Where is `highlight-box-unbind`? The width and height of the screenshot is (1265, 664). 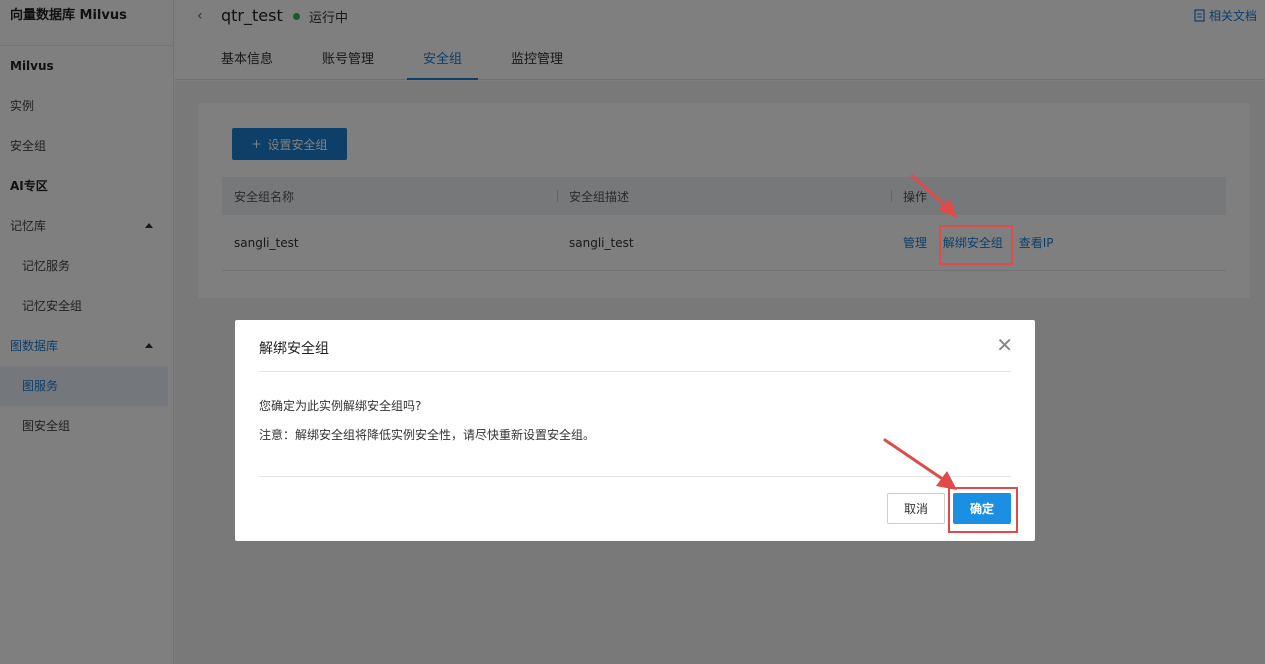
highlight-box-unbind is located at coordinates (976, 245).